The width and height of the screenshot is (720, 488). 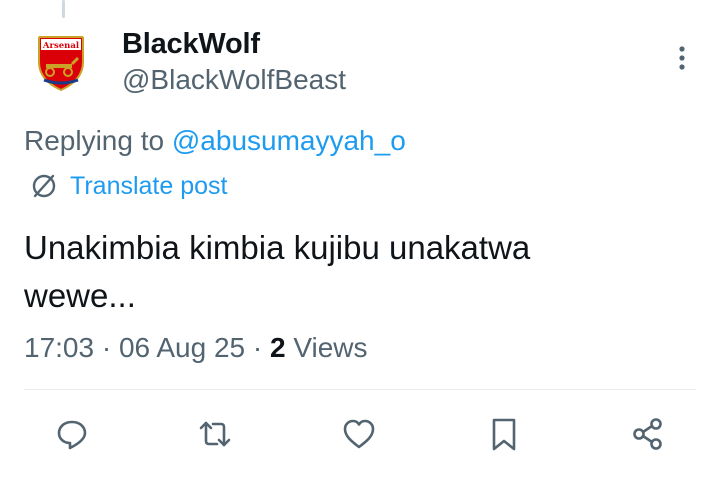 What do you see at coordinates (277, 247) in the screenshot?
I see `post-text-line-1: Unakimbia kimbia kujibu unakatwa` at bounding box center [277, 247].